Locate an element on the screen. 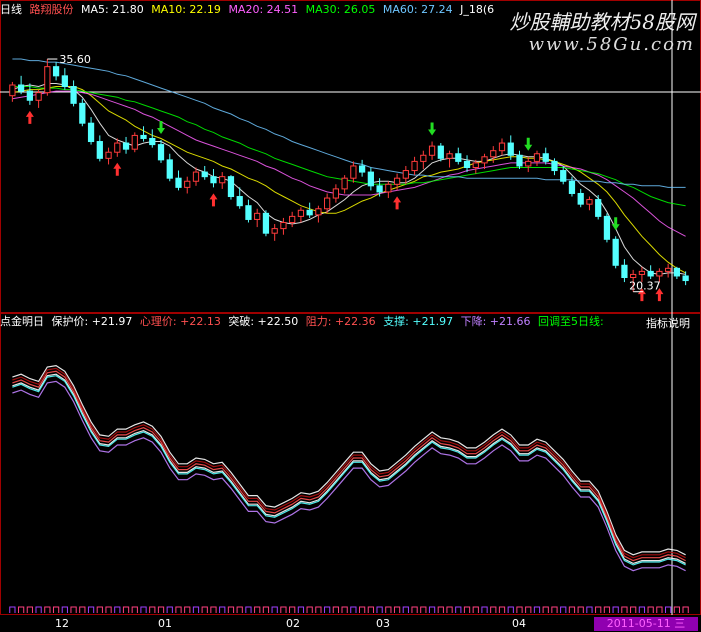  psych-price: 心理价: +22.13 is located at coordinates (180, 321).